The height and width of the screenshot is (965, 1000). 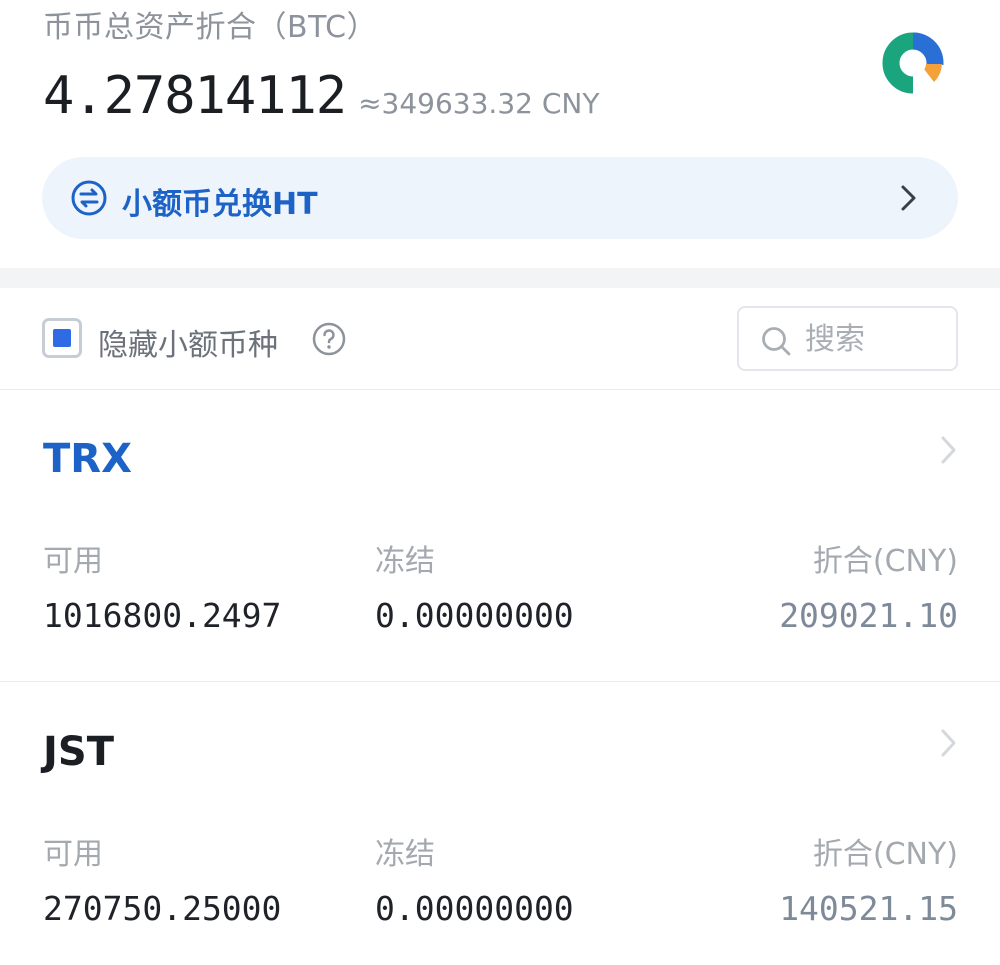 I want to click on total-assets-label: 币币总资产折合（BTC）, so click(x=210, y=27).